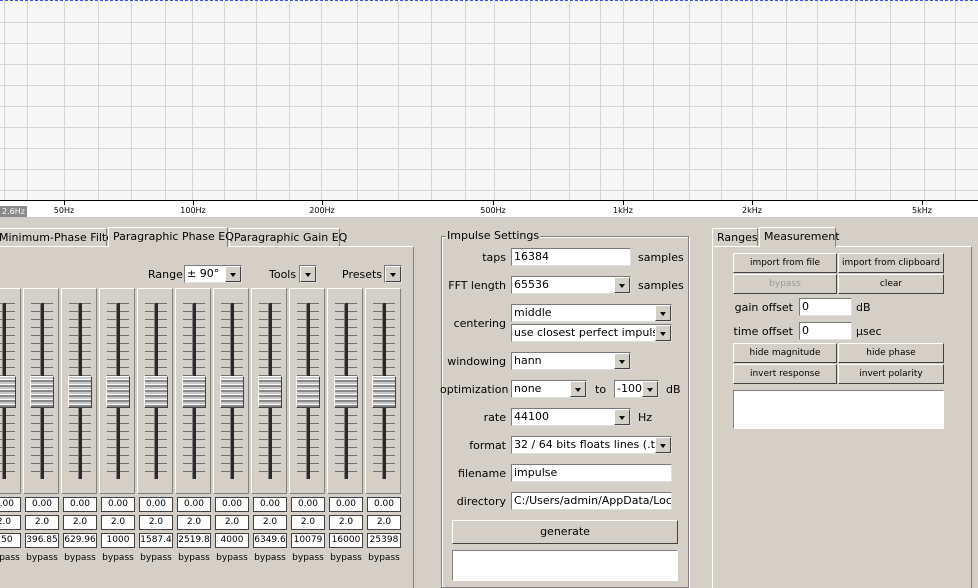  What do you see at coordinates (571, 361) in the screenshot?
I see `windowing-dropdown: hann` at bounding box center [571, 361].